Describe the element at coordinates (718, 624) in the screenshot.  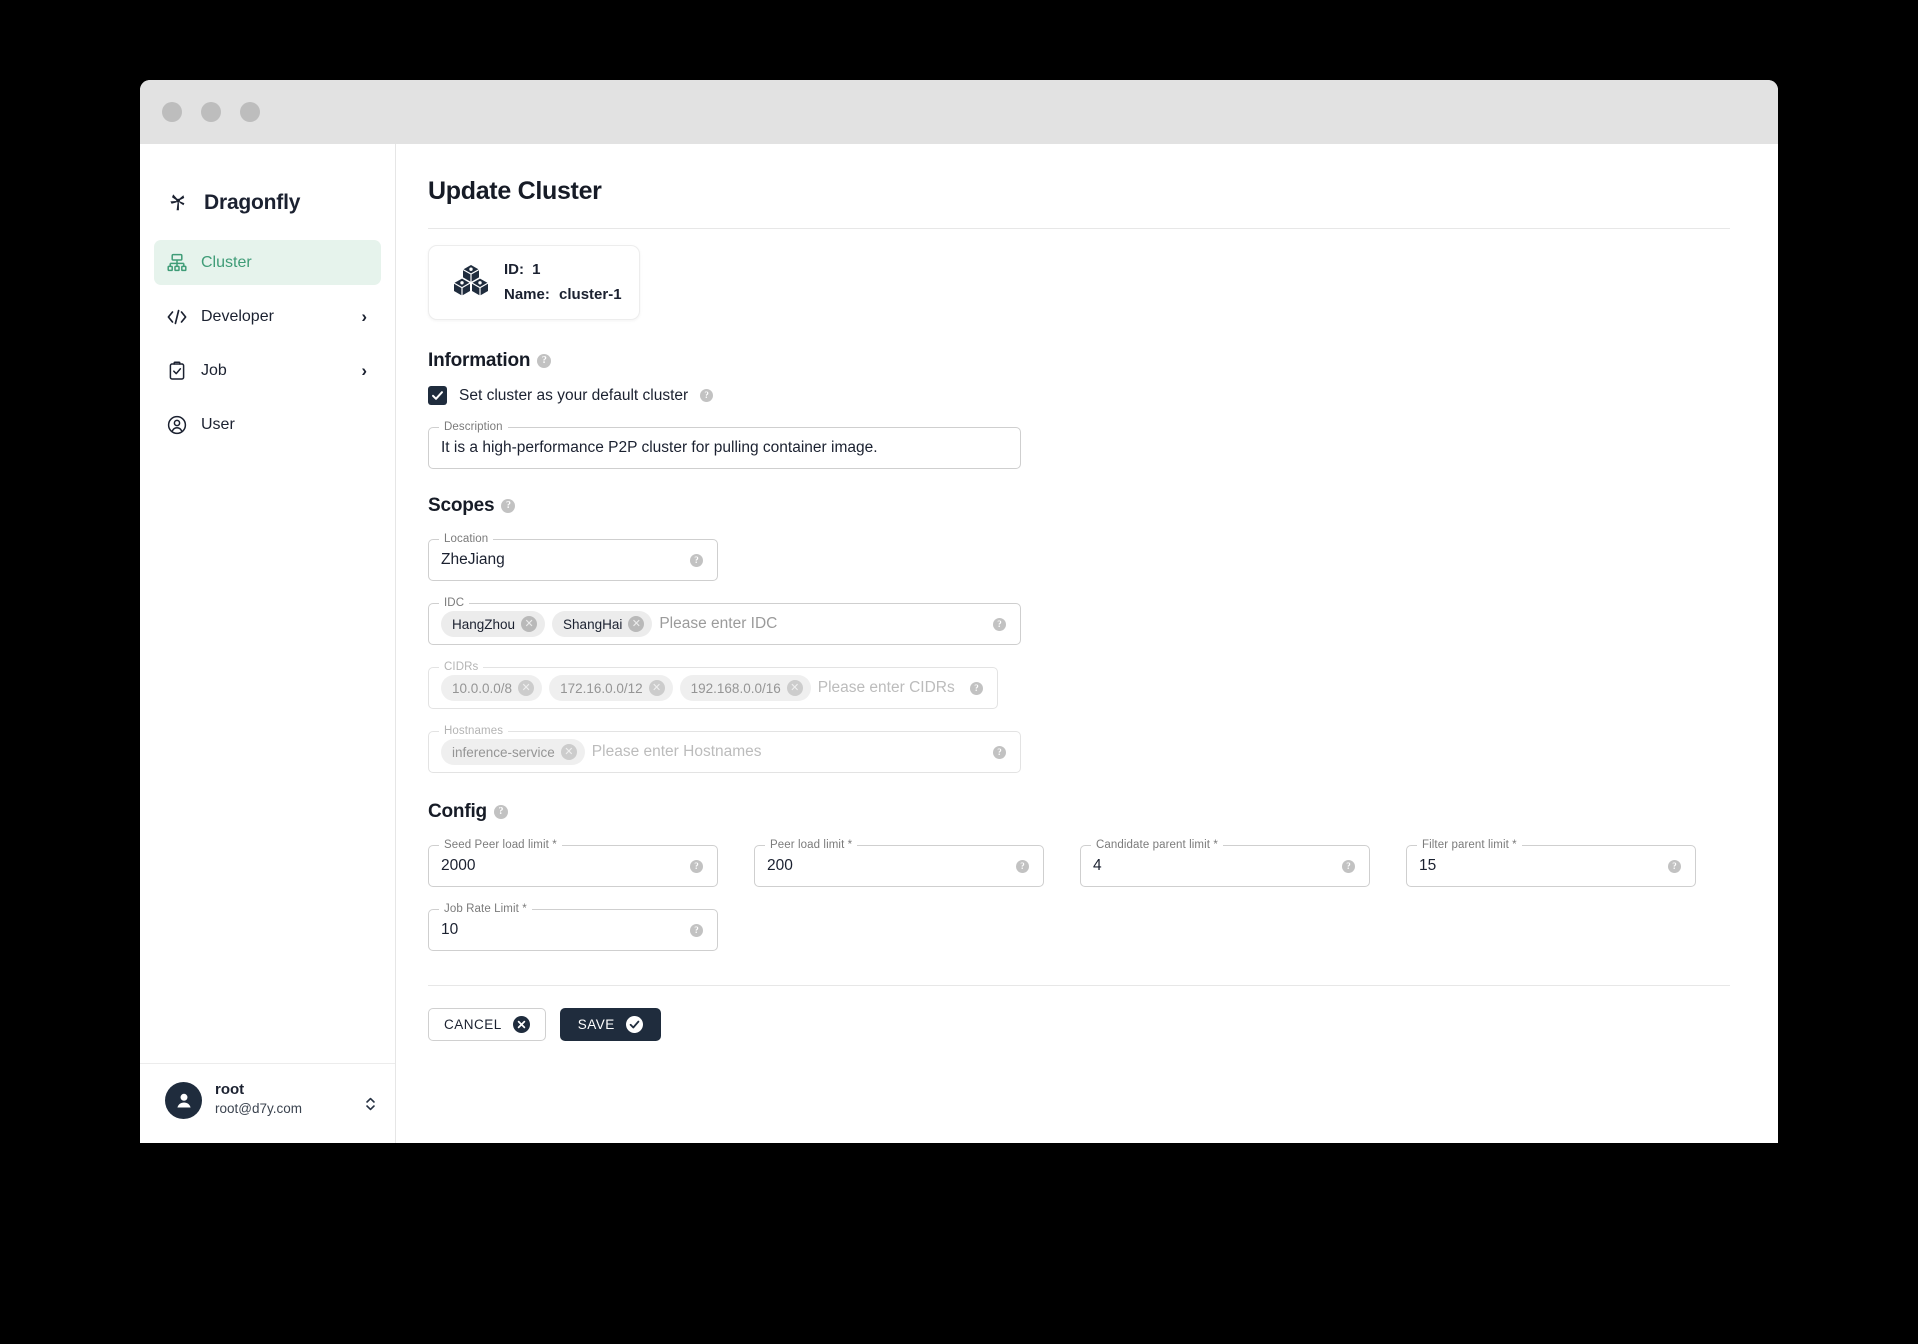
I see `idc-placeholder: Please enter IDC` at that location.